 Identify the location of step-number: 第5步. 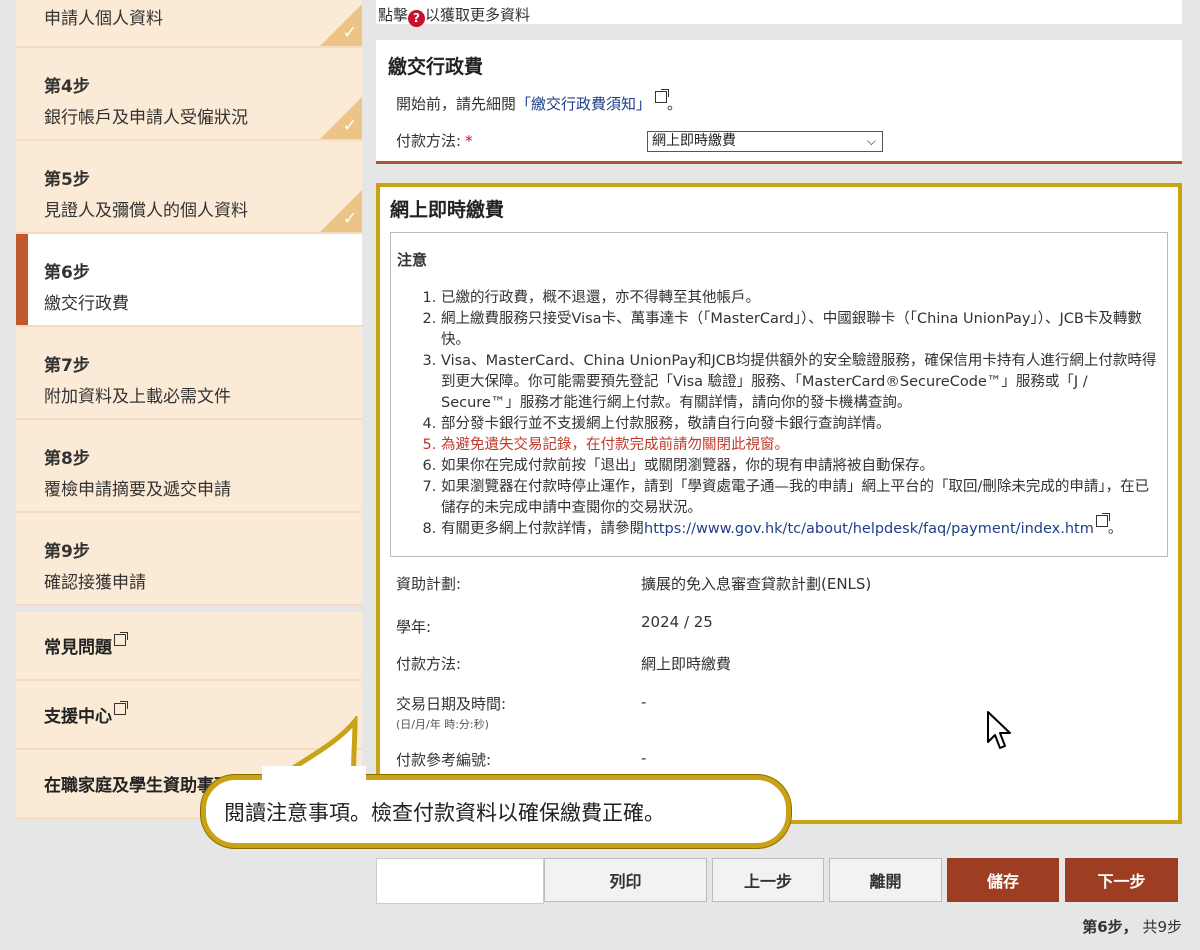
(67, 180).